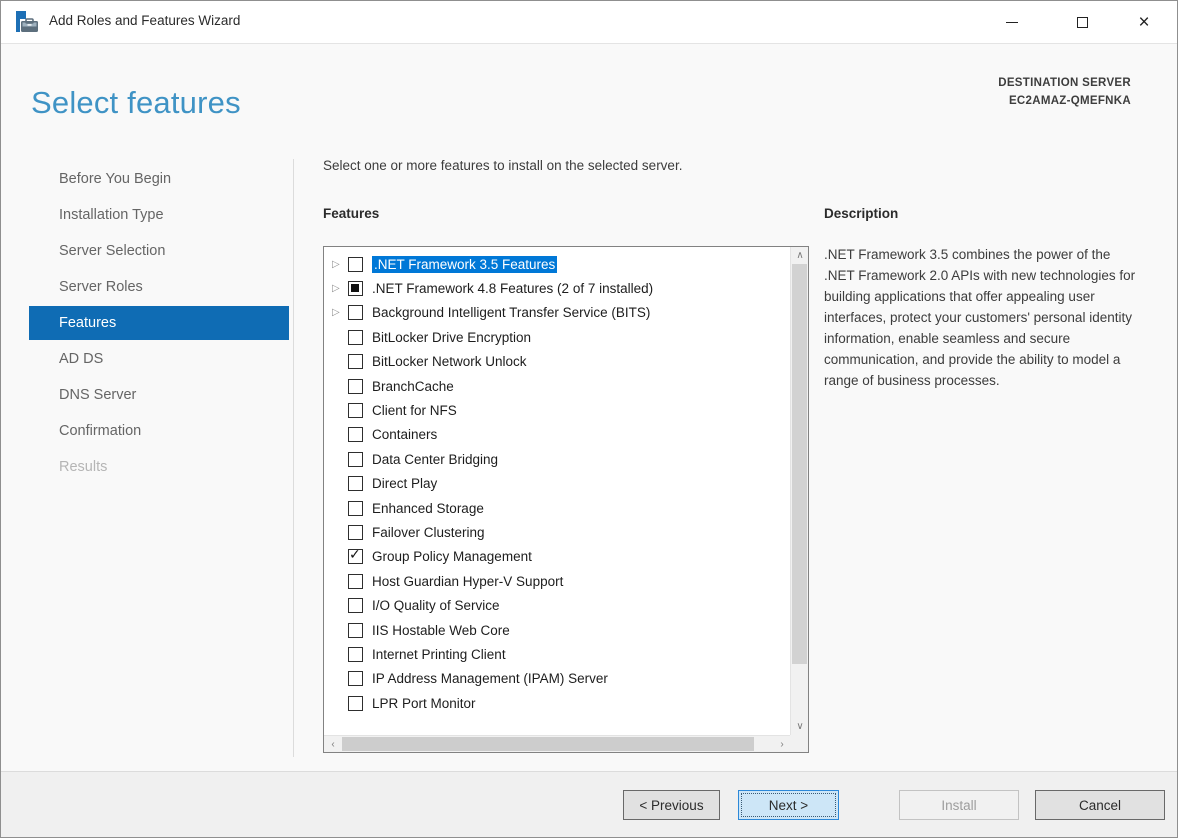 Image resolution: width=1178 pixels, height=838 pixels. Describe the element at coordinates (800, 255) in the screenshot. I see `scroll-up-icon: ∧` at that location.